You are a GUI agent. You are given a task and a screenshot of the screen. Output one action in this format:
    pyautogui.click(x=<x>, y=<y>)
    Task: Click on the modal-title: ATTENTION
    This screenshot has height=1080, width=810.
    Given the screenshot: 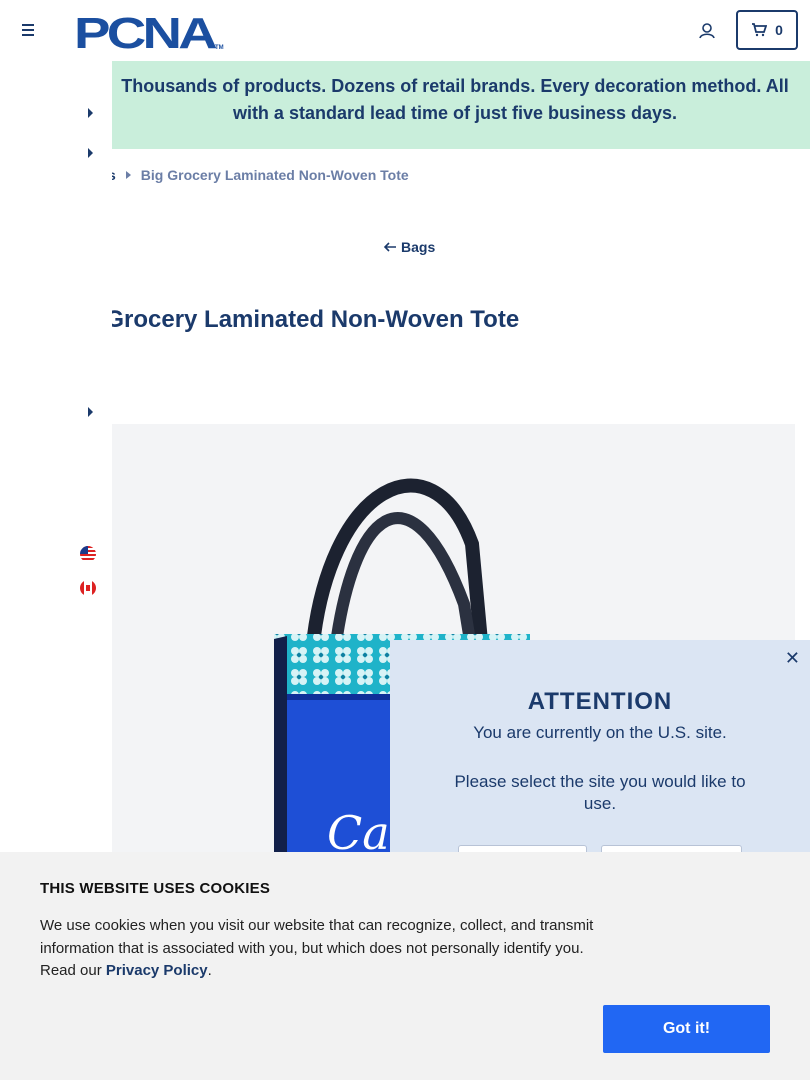 What is the action you would take?
    pyautogui.click(x=600, y=701)
    